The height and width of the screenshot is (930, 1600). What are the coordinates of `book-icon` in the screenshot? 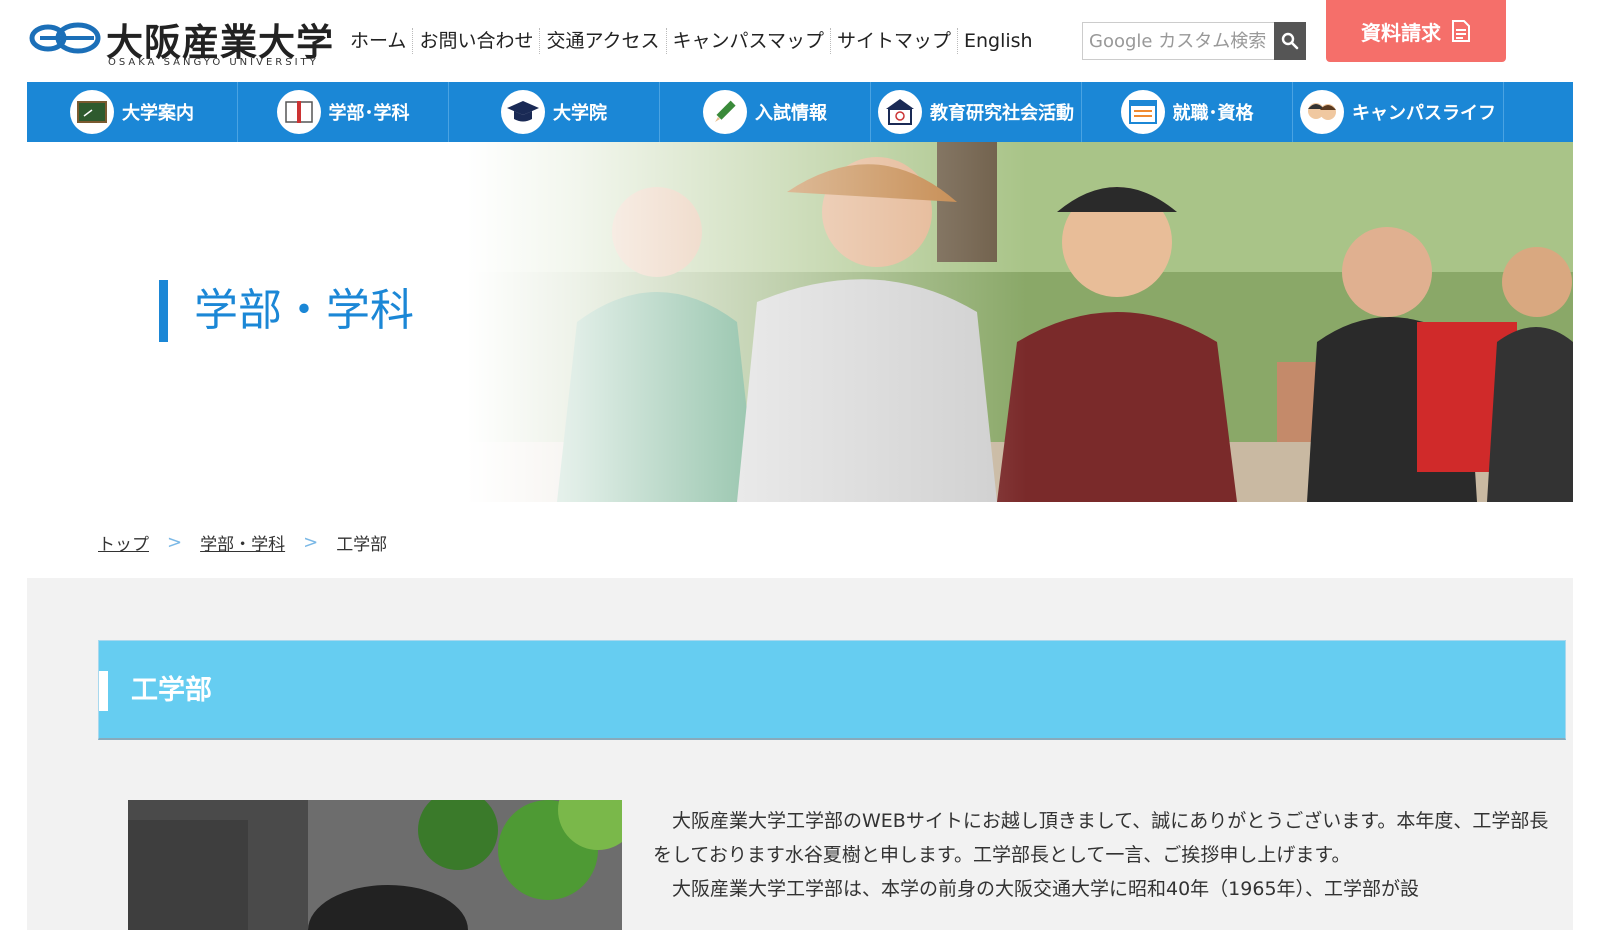 It's located at (298, 112).